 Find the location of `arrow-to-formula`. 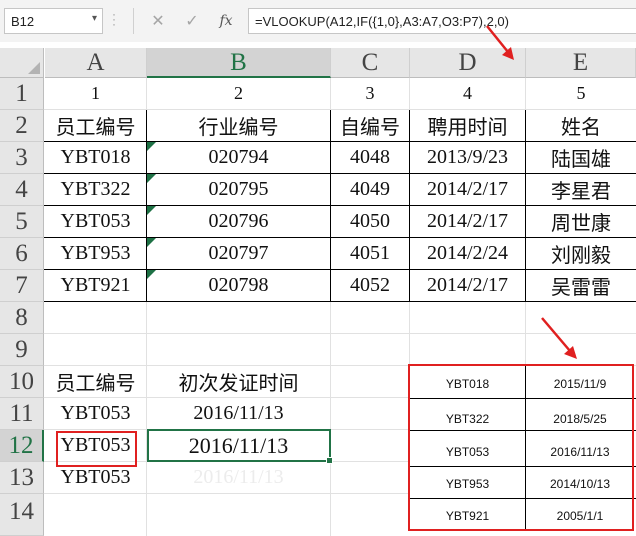

arrow-to-formula is located at coordinates (500, 42).